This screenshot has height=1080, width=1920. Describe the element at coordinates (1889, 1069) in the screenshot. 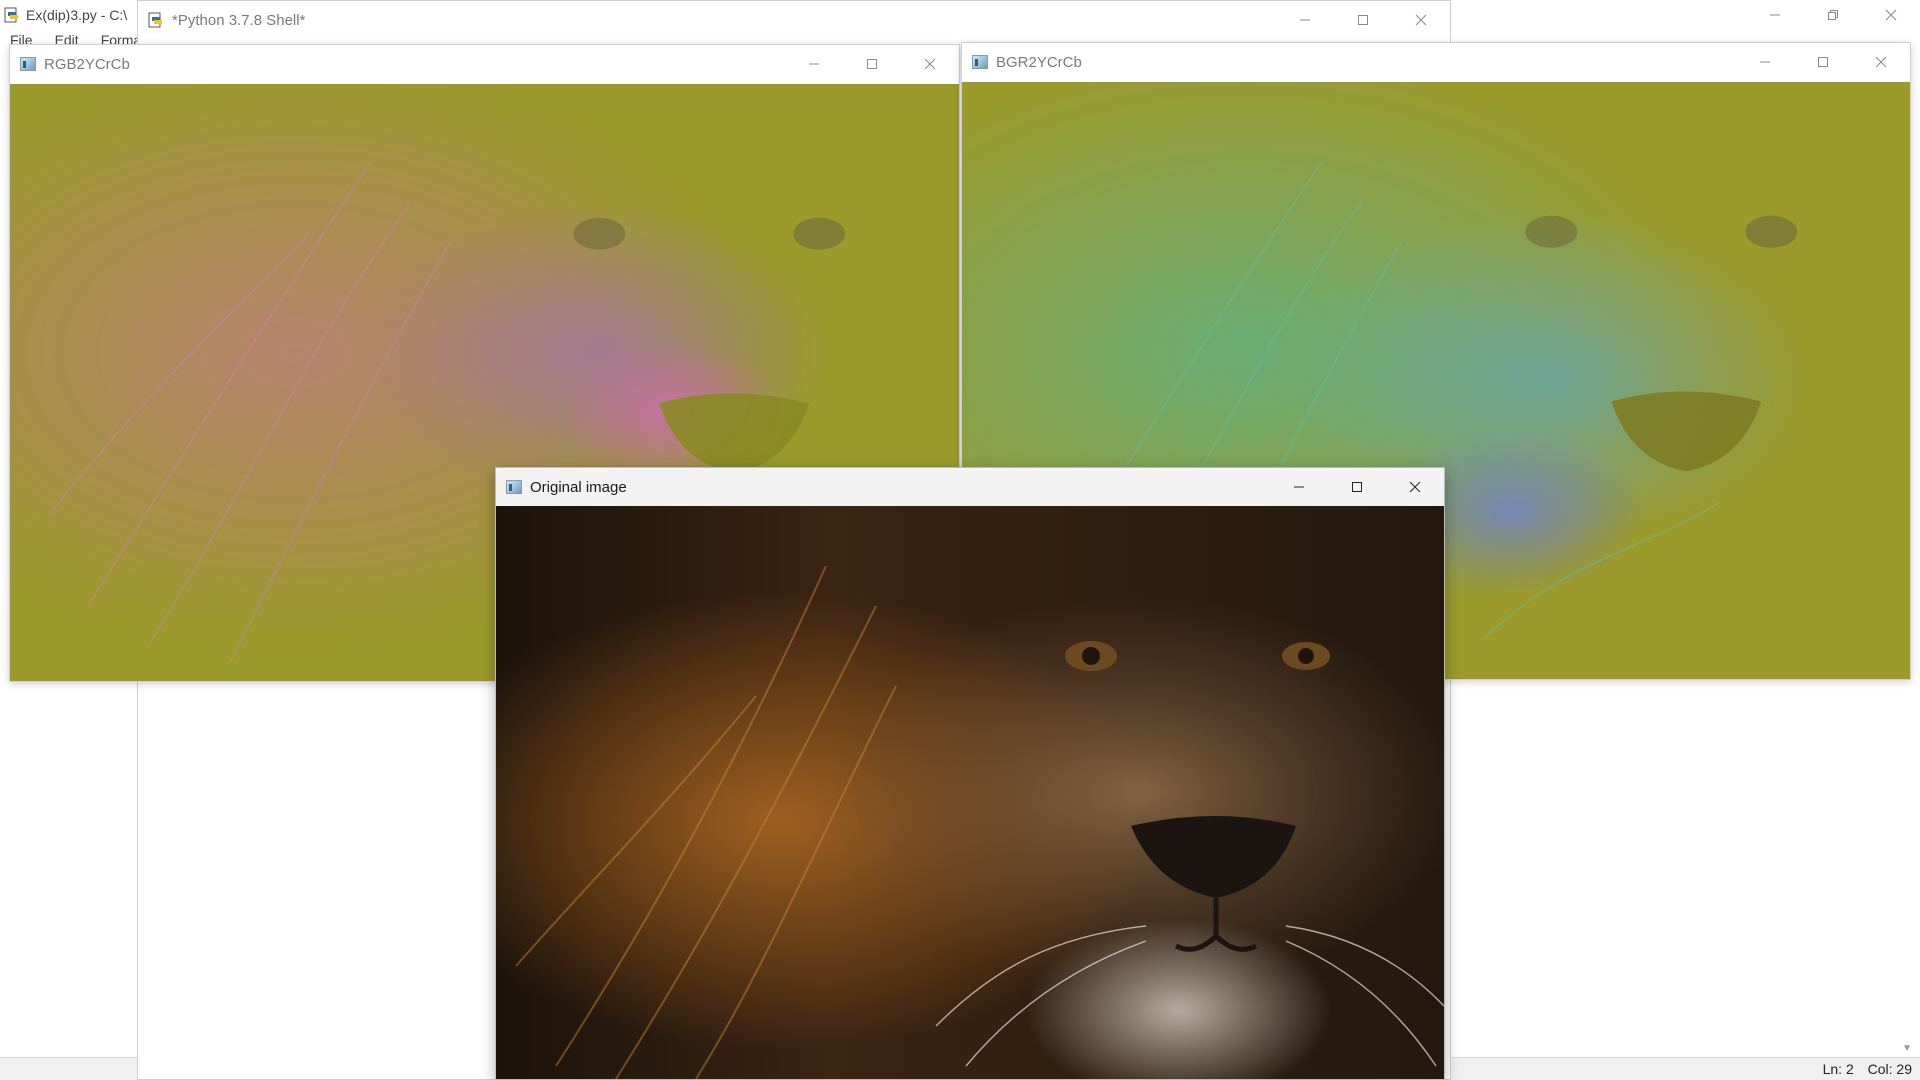

I see `column-number: Col: 29` at that location.